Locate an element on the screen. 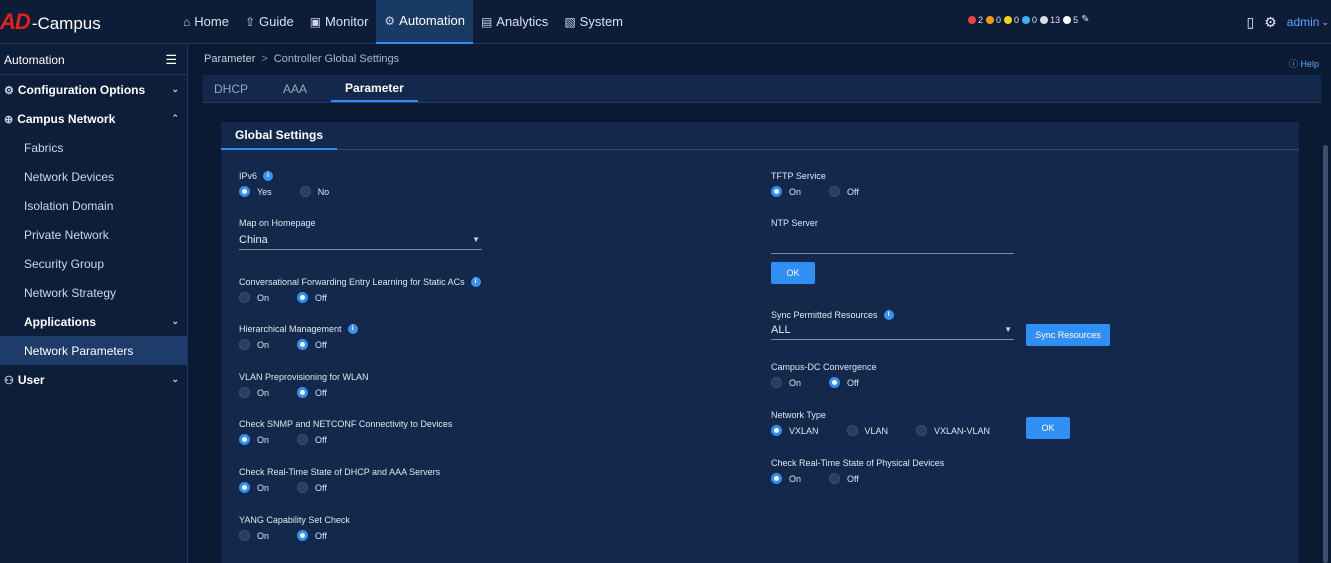 This screenshot has height=563, width=1331. caret-down-icon: ▼ is located at coordinates (1008, 329).